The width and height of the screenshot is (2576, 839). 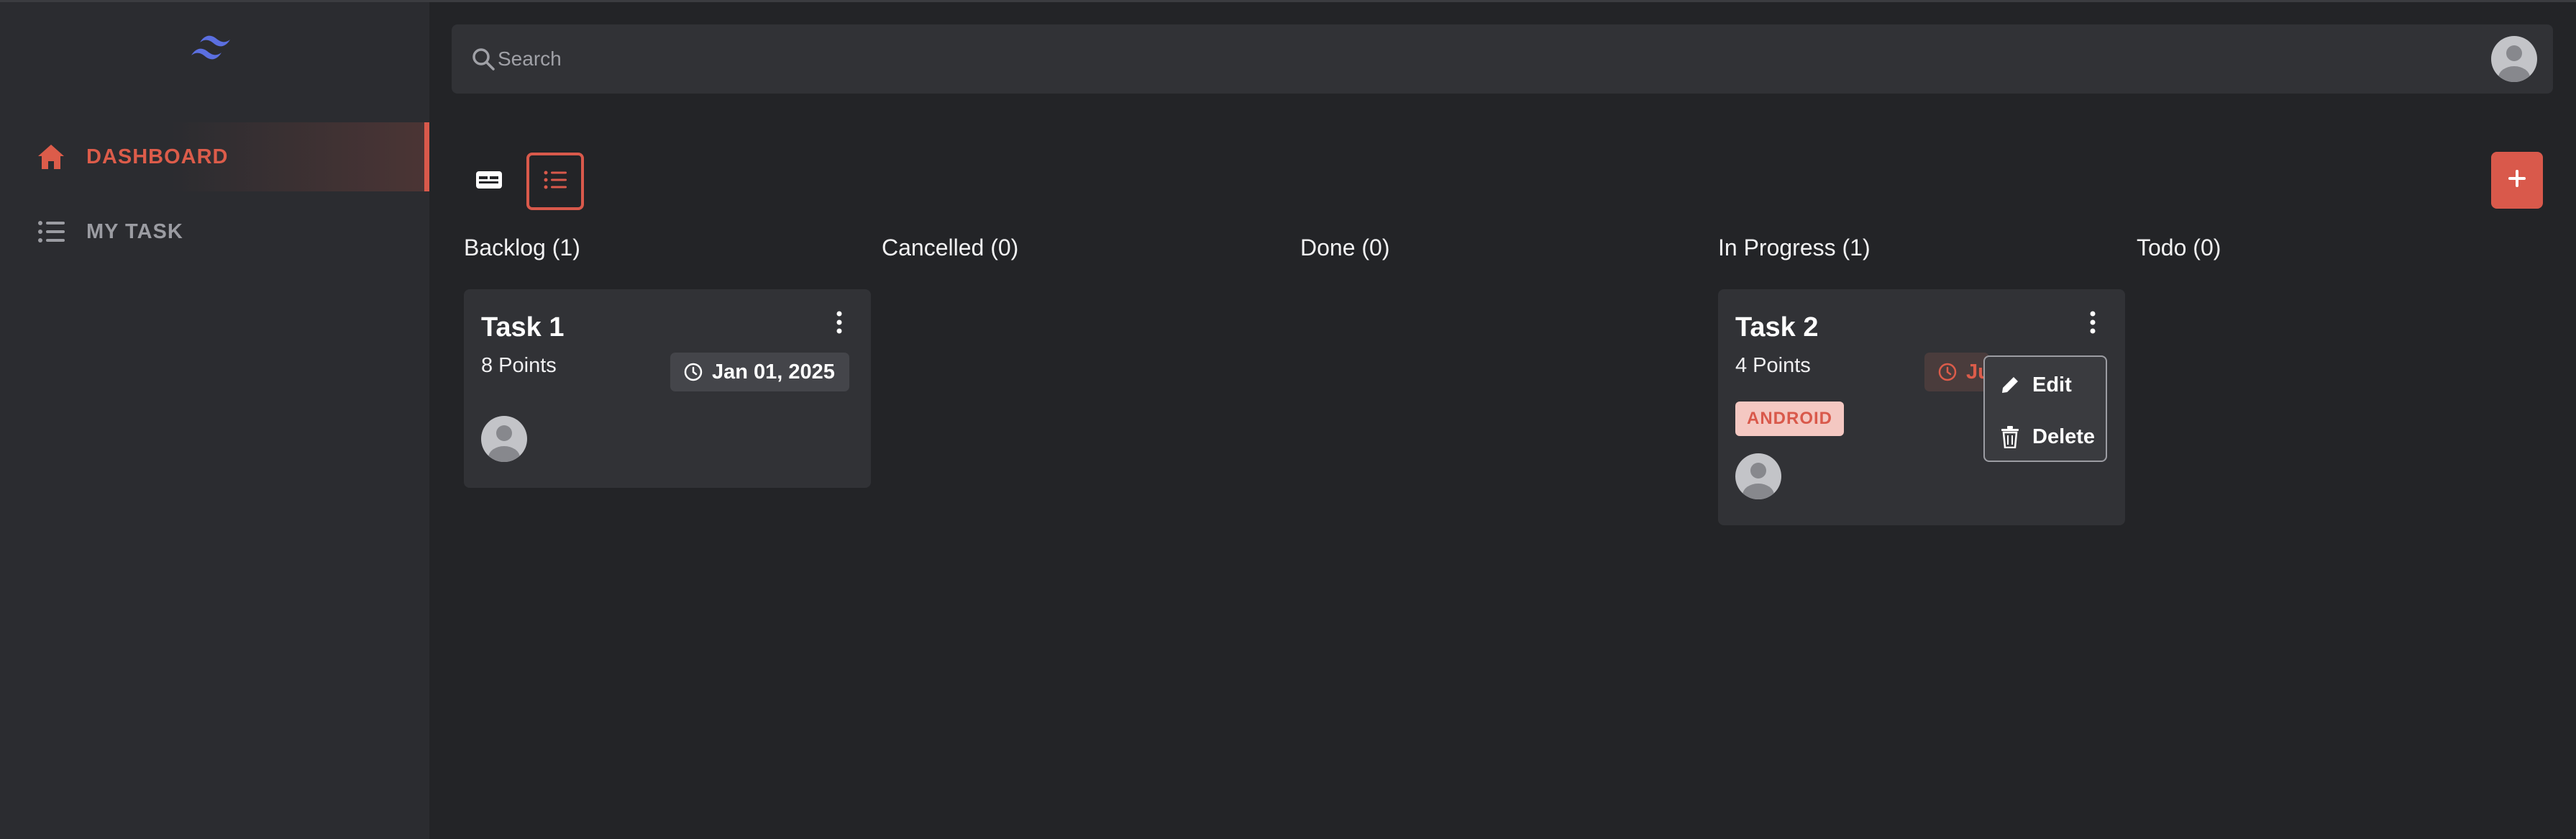 What do you see at coordinates (1789, 419) in the screenshot?
I see `tag-badge: ANDROID` at bounding box center [1789, 419].